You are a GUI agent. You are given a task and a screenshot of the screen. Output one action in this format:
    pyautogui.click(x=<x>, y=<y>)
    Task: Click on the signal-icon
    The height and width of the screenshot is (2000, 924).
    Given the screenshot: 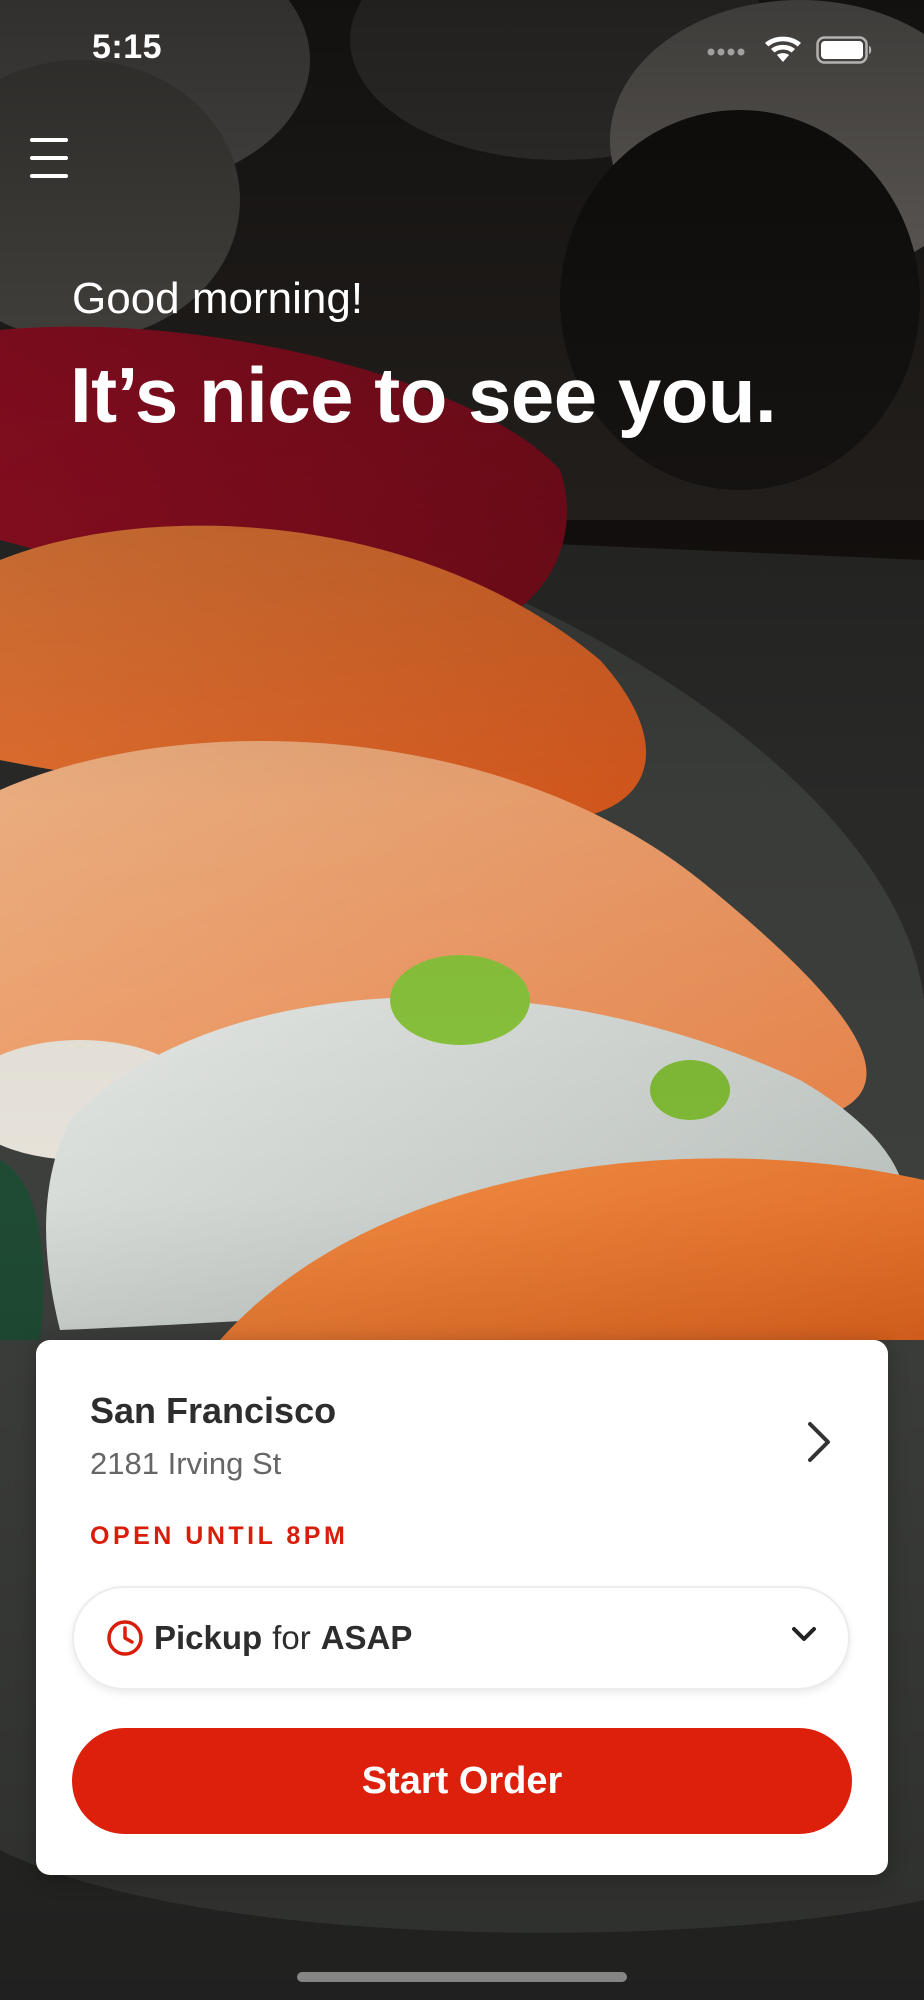 What is the action you would take?
    pyautogui.click(x=728, y=52)
    